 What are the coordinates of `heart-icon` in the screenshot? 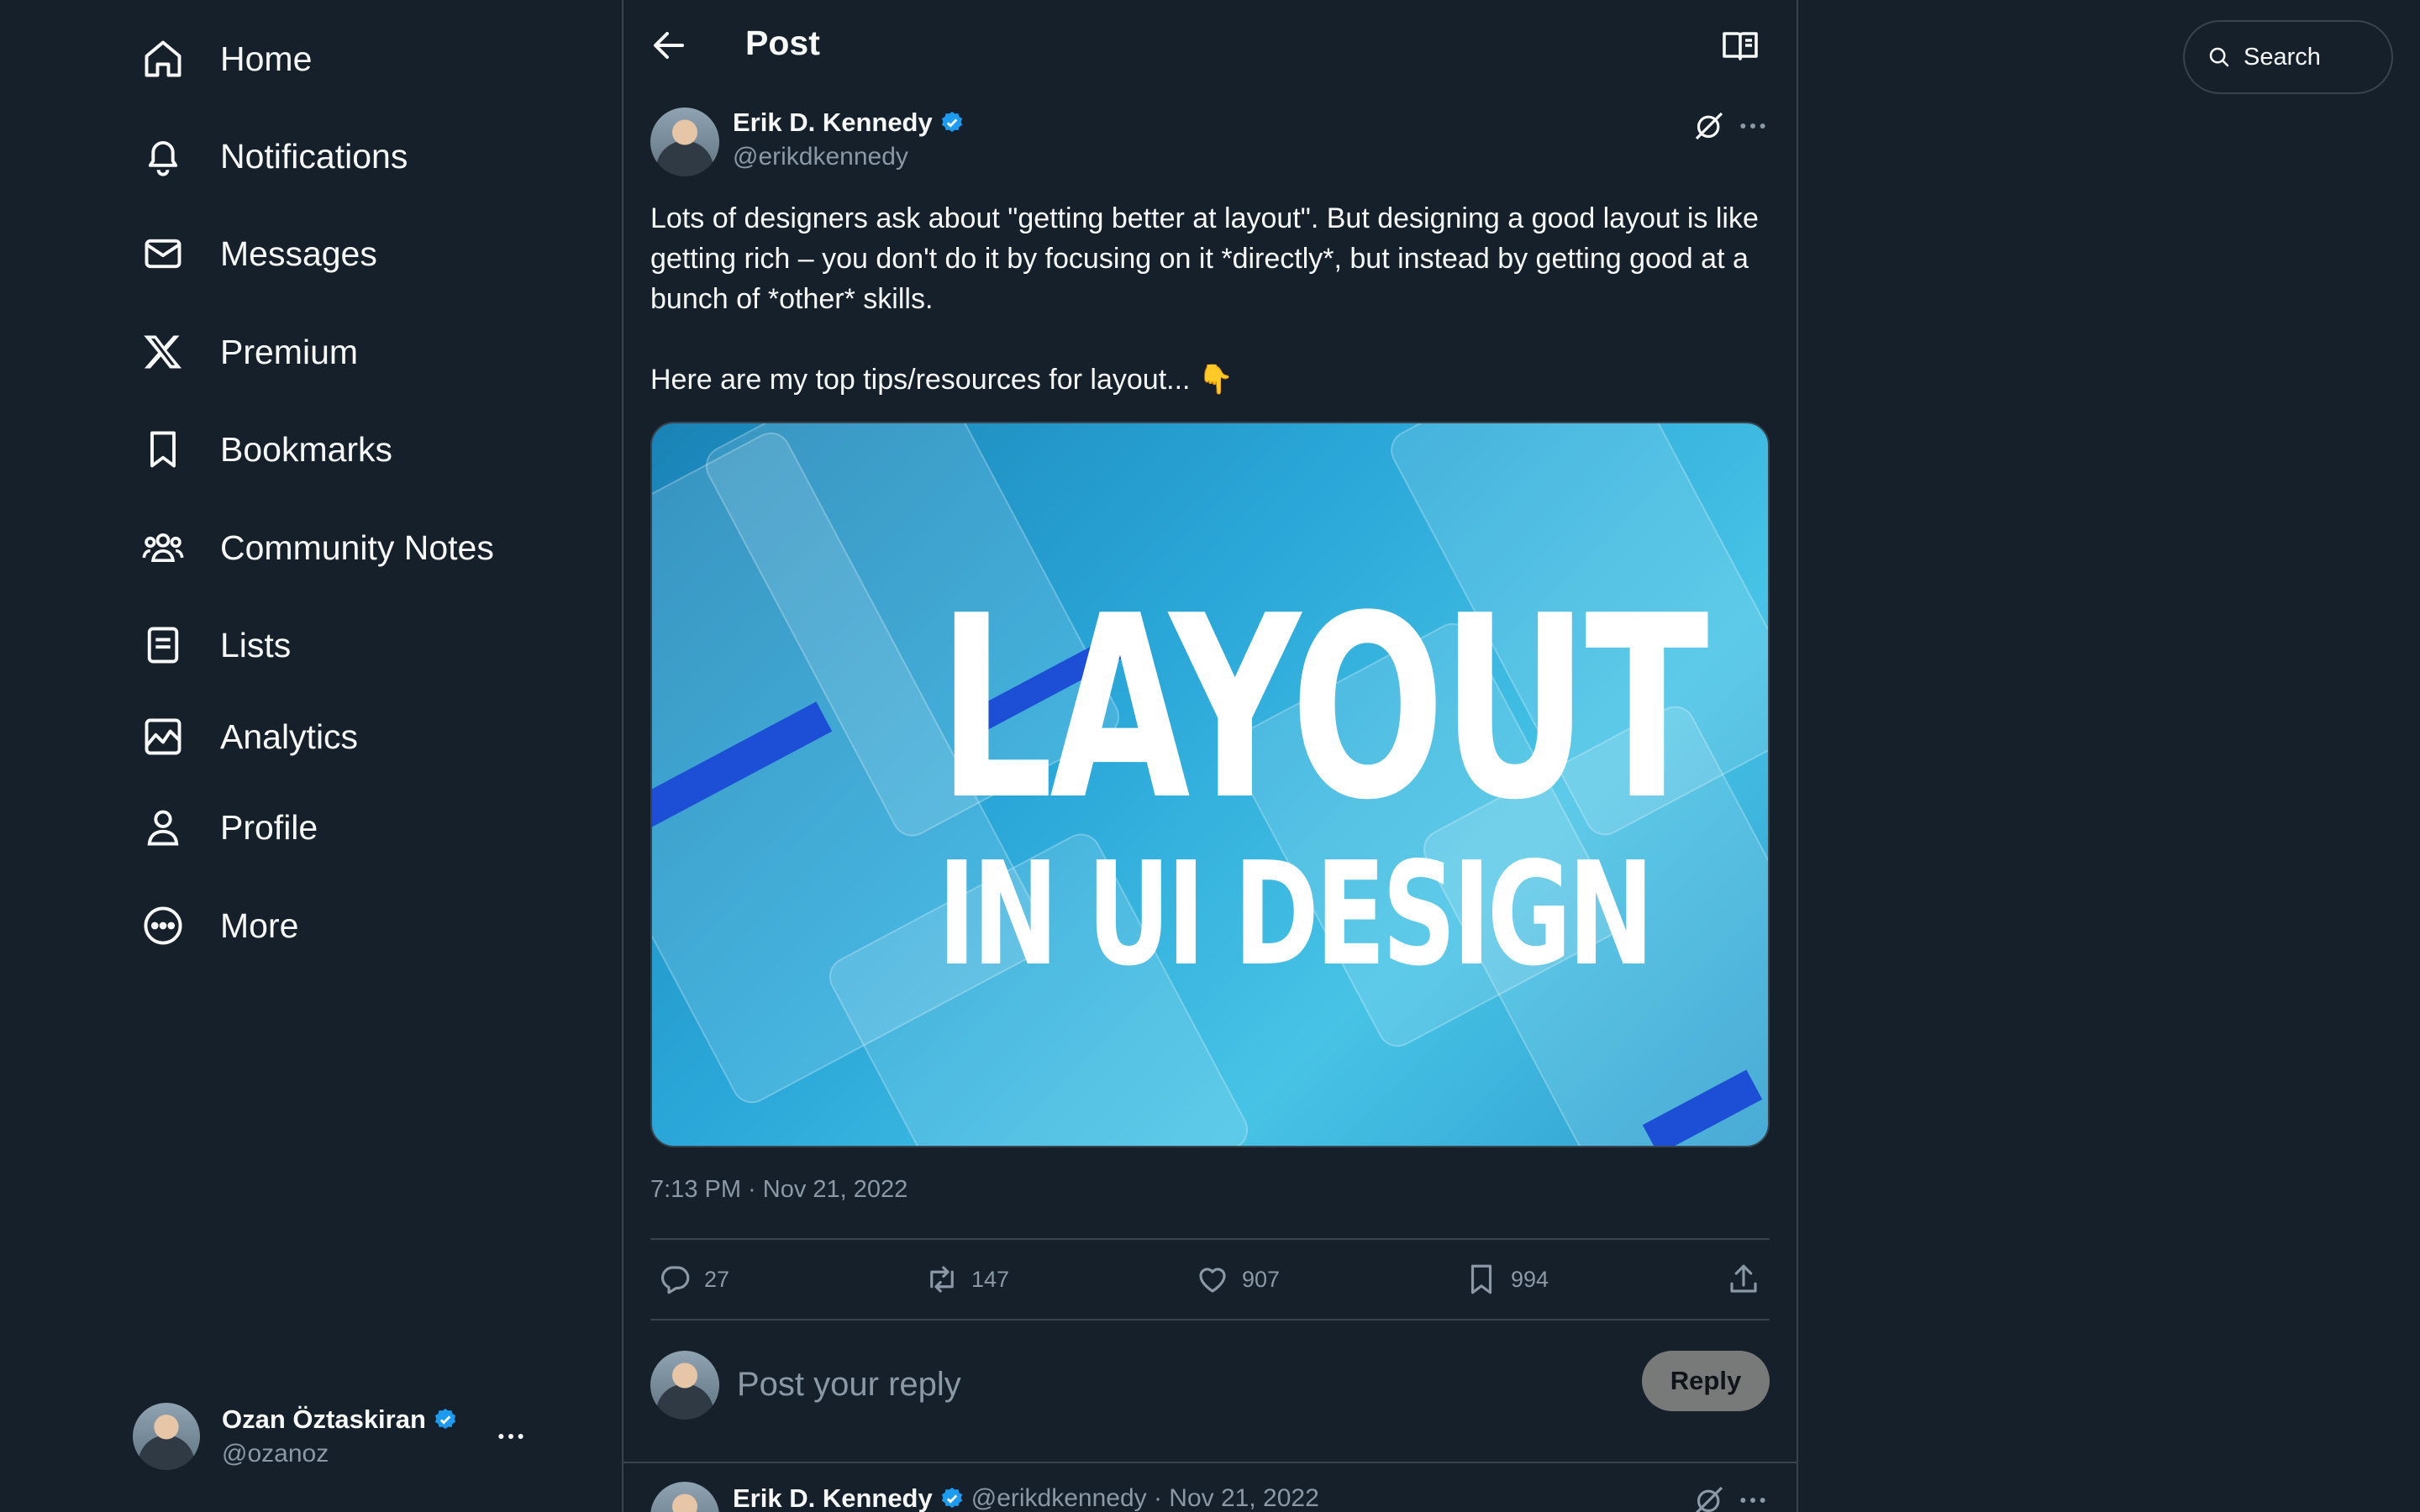 It's located at (1212, 1280).